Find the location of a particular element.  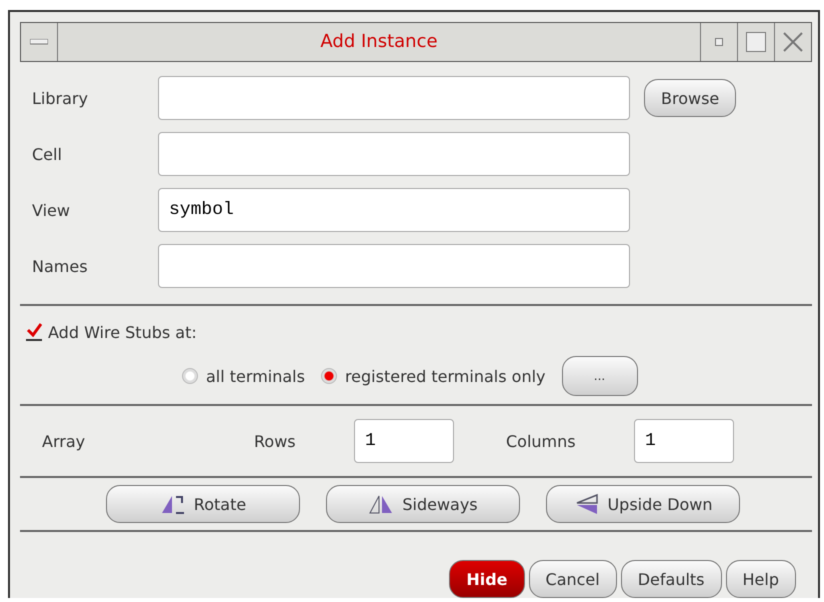

checkbox-label: Add Wire Stubs at: is located at coordinates (122, 332).